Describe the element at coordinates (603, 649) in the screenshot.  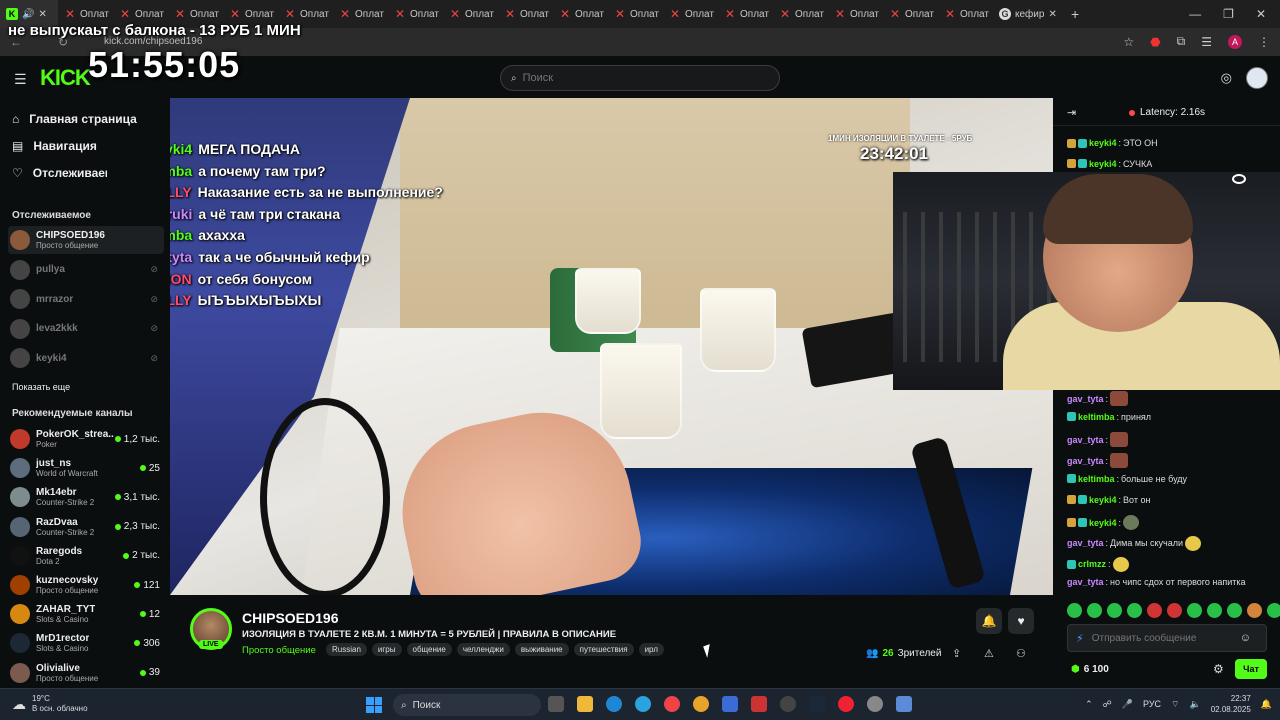
I see `stream-tag: путешествия` at that location.